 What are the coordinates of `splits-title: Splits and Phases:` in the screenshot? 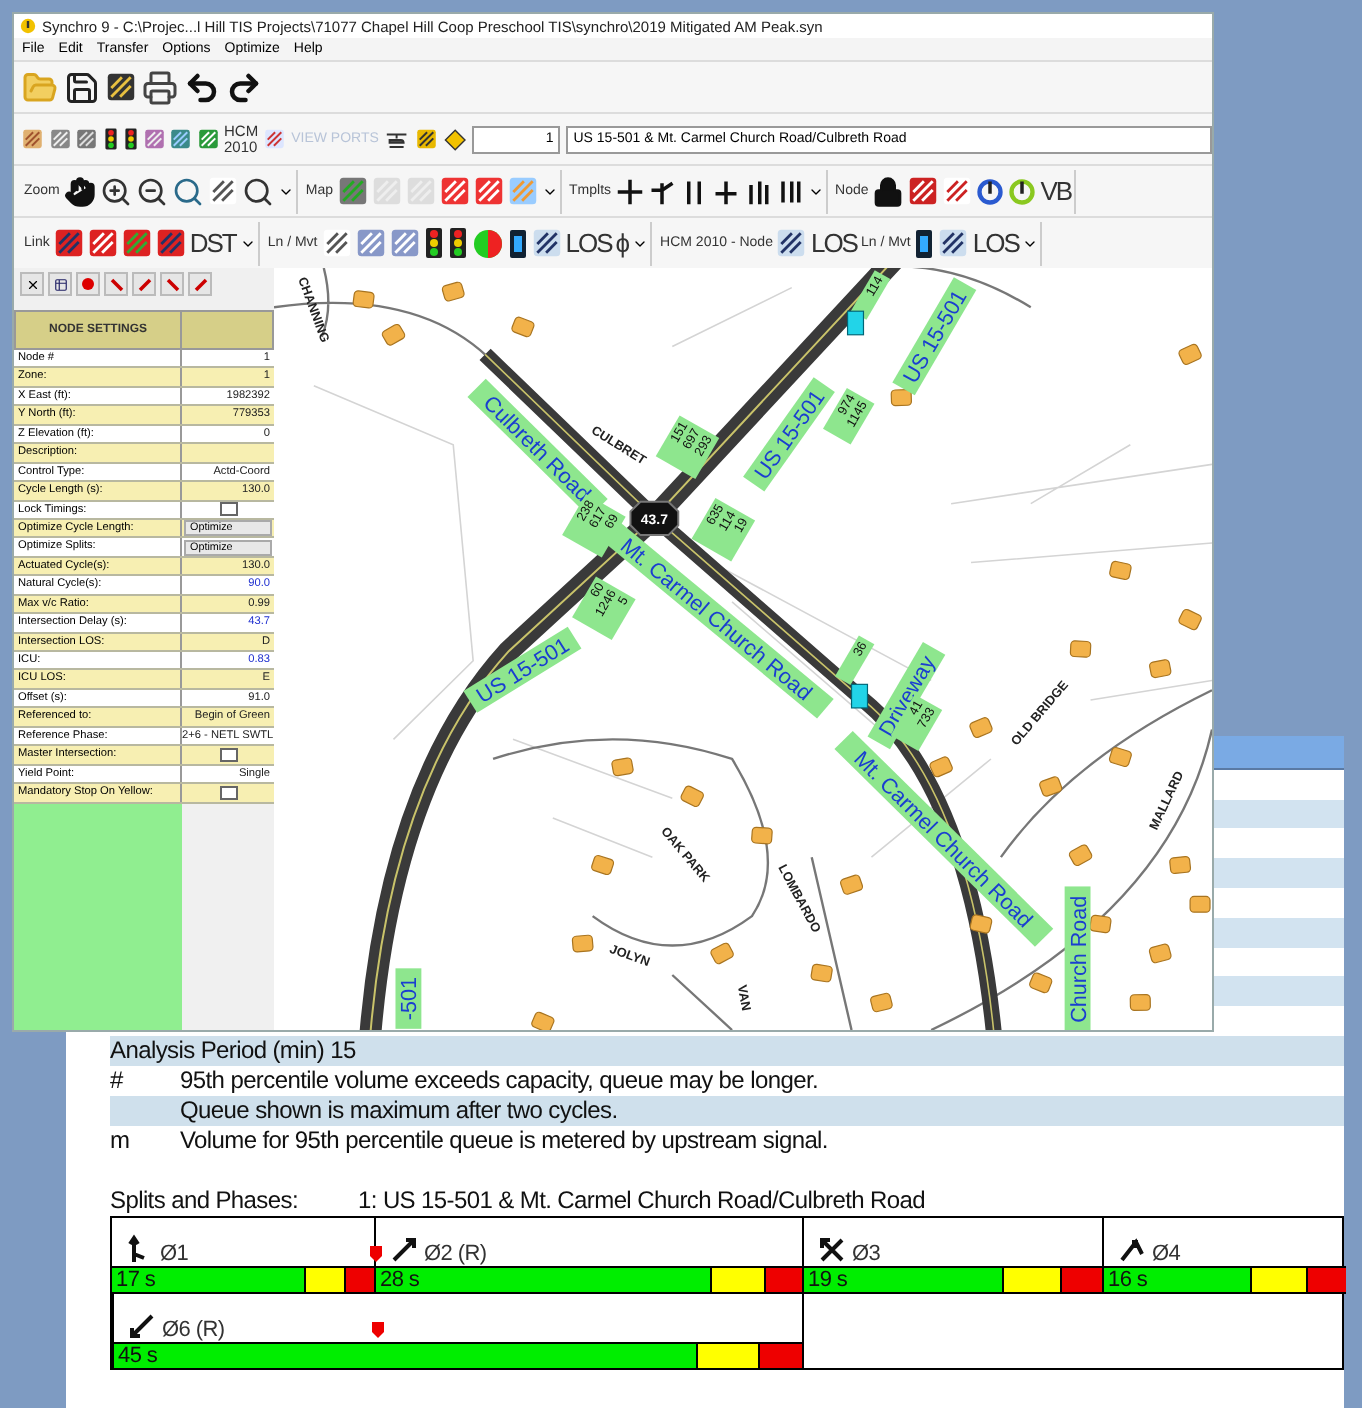 It's located at (204, 1201).